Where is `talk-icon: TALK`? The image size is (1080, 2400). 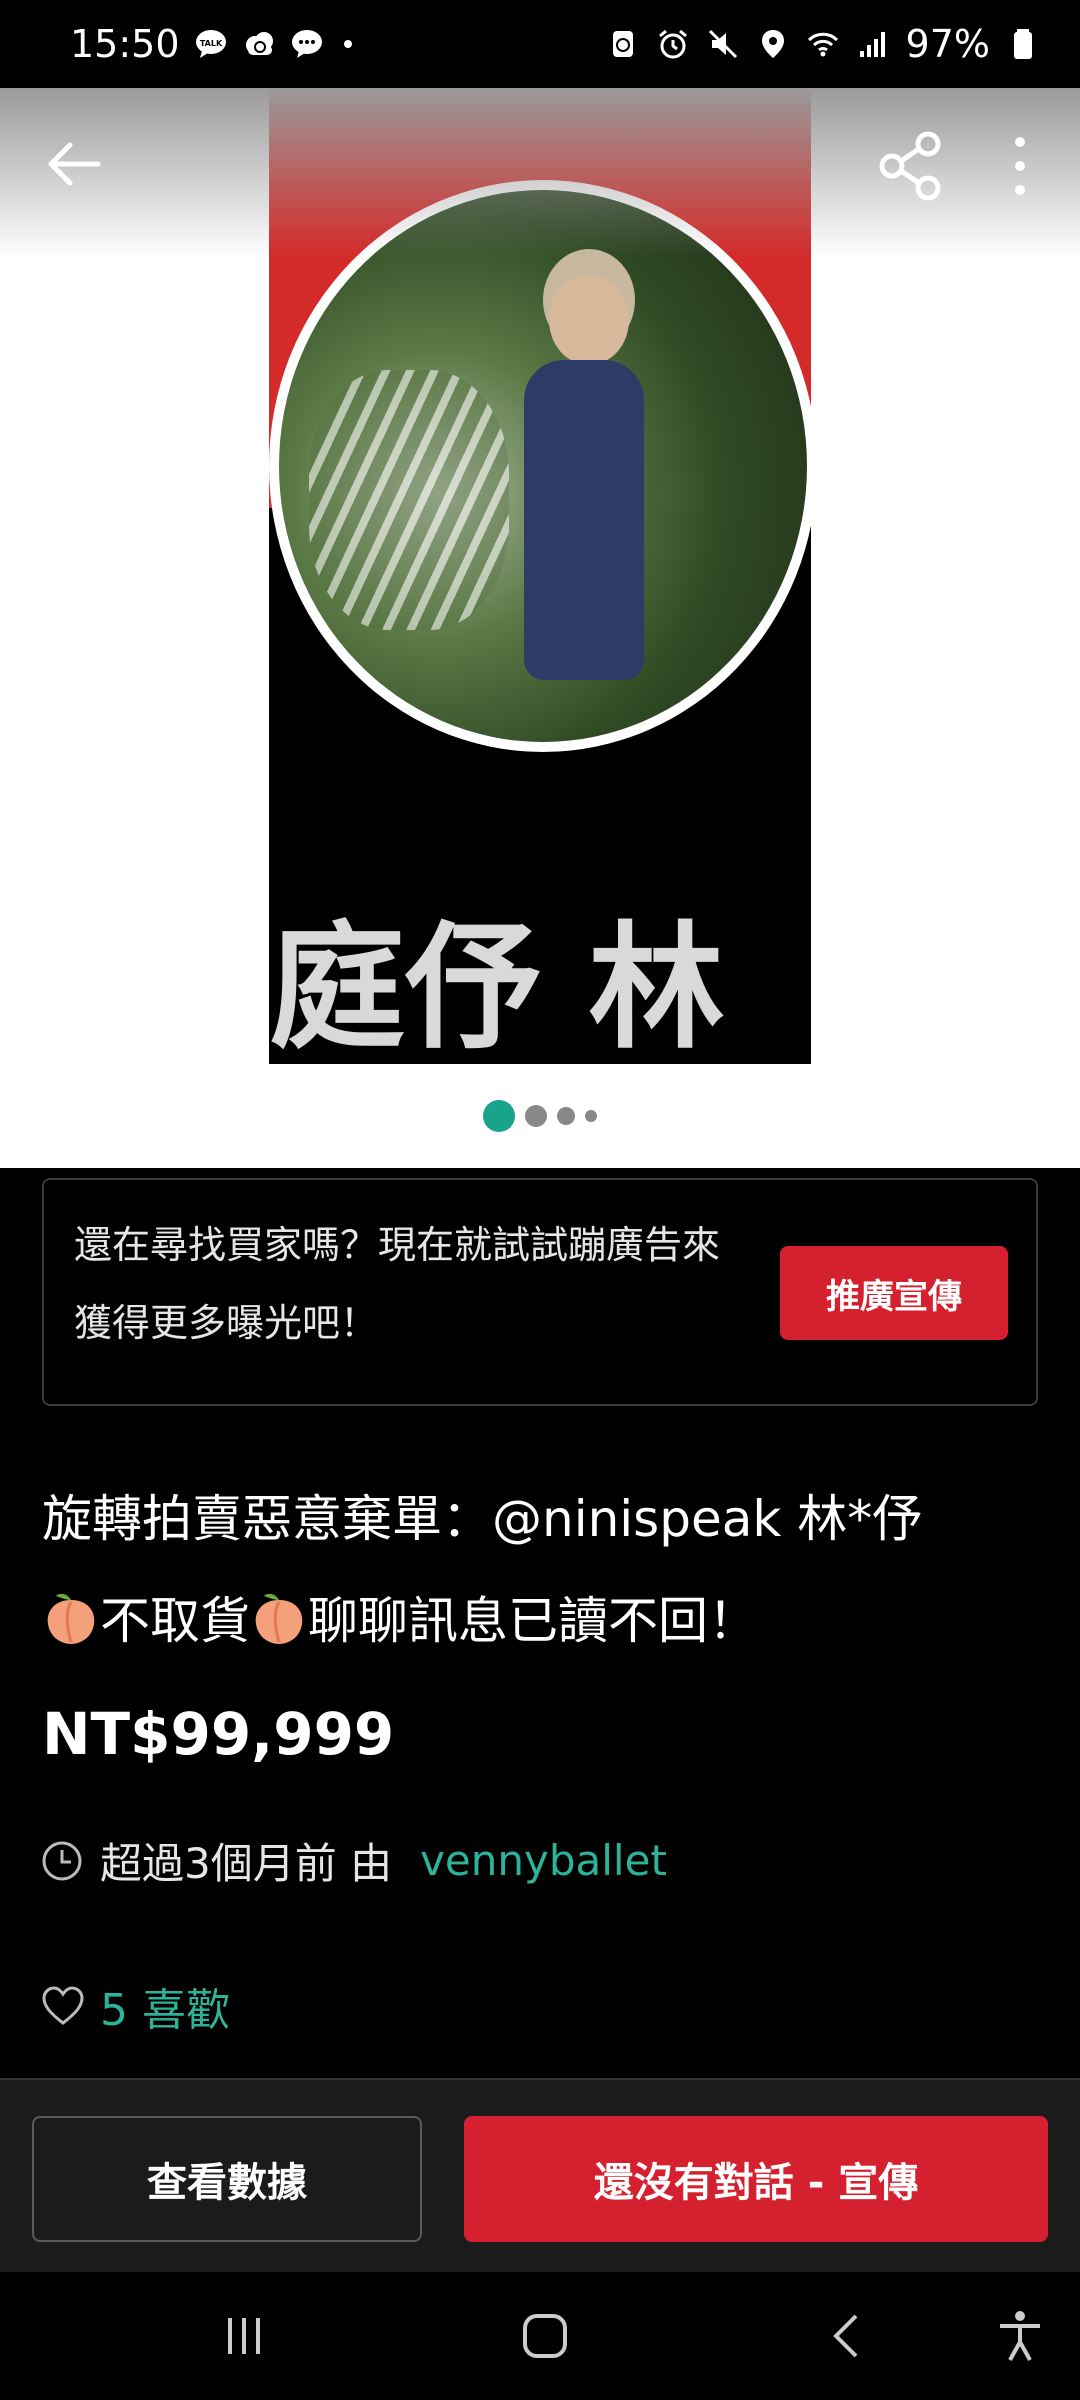
talk-icon: TALK is located at coordinates (211, 44).